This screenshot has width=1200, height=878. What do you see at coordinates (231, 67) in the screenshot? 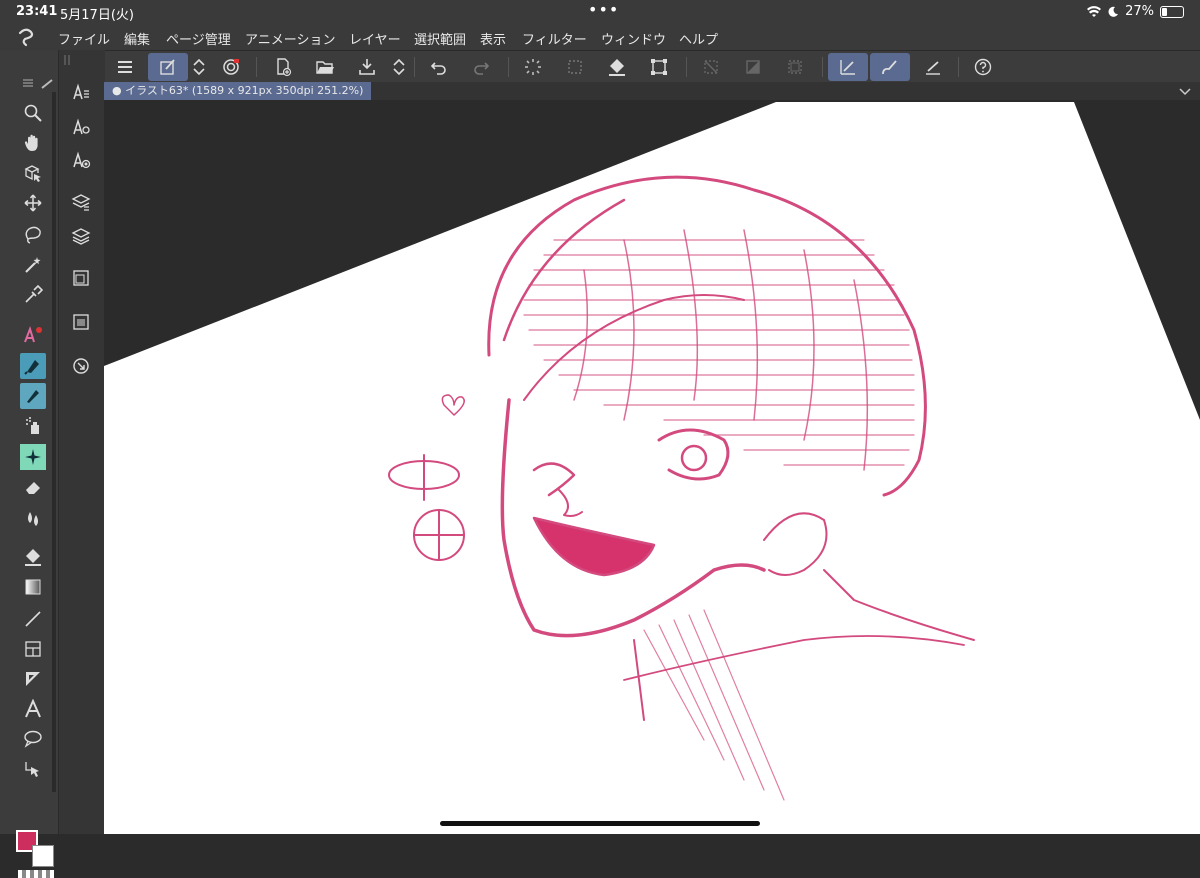
I see `spiral-icon` at bounding box center [231, 67].